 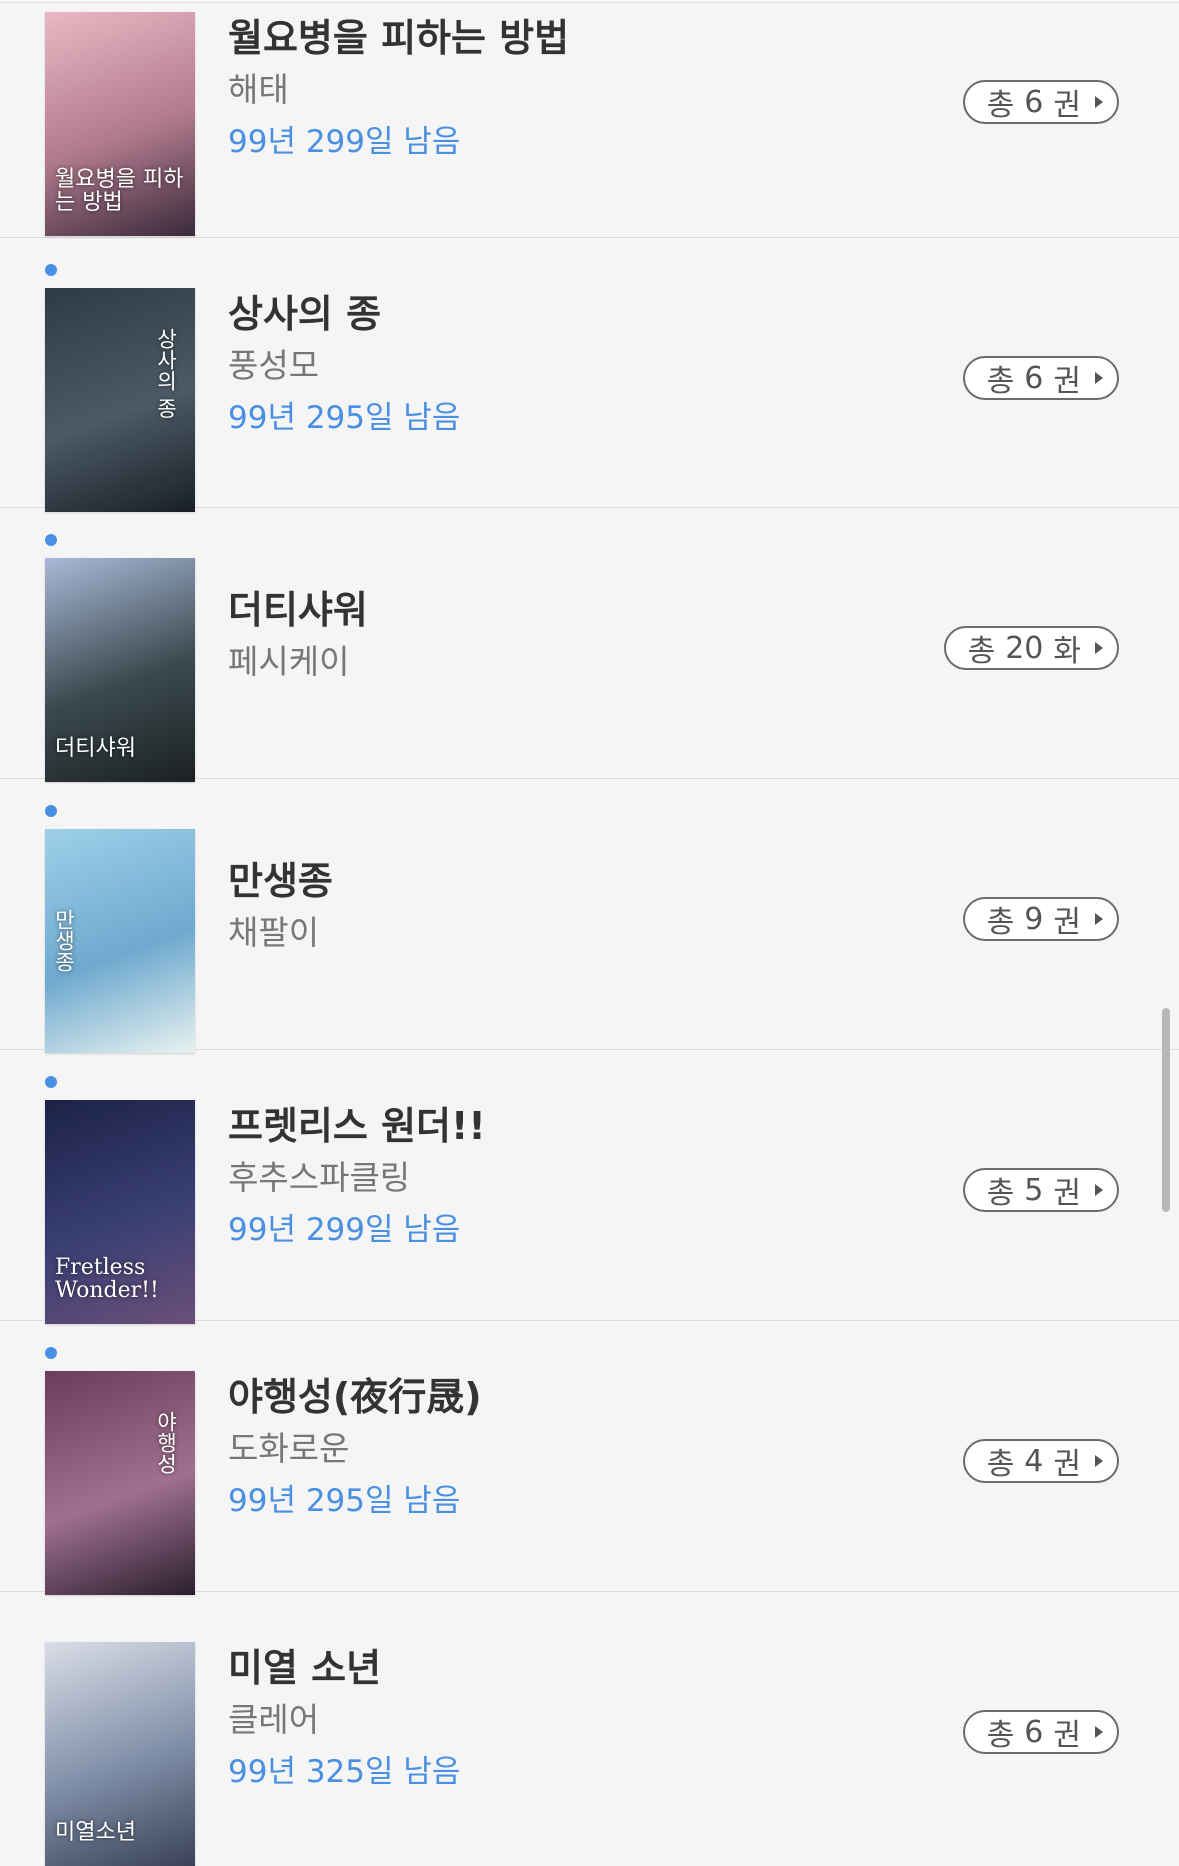 I want to click on book-author: 도화로운, so click(x=289, y=1448).